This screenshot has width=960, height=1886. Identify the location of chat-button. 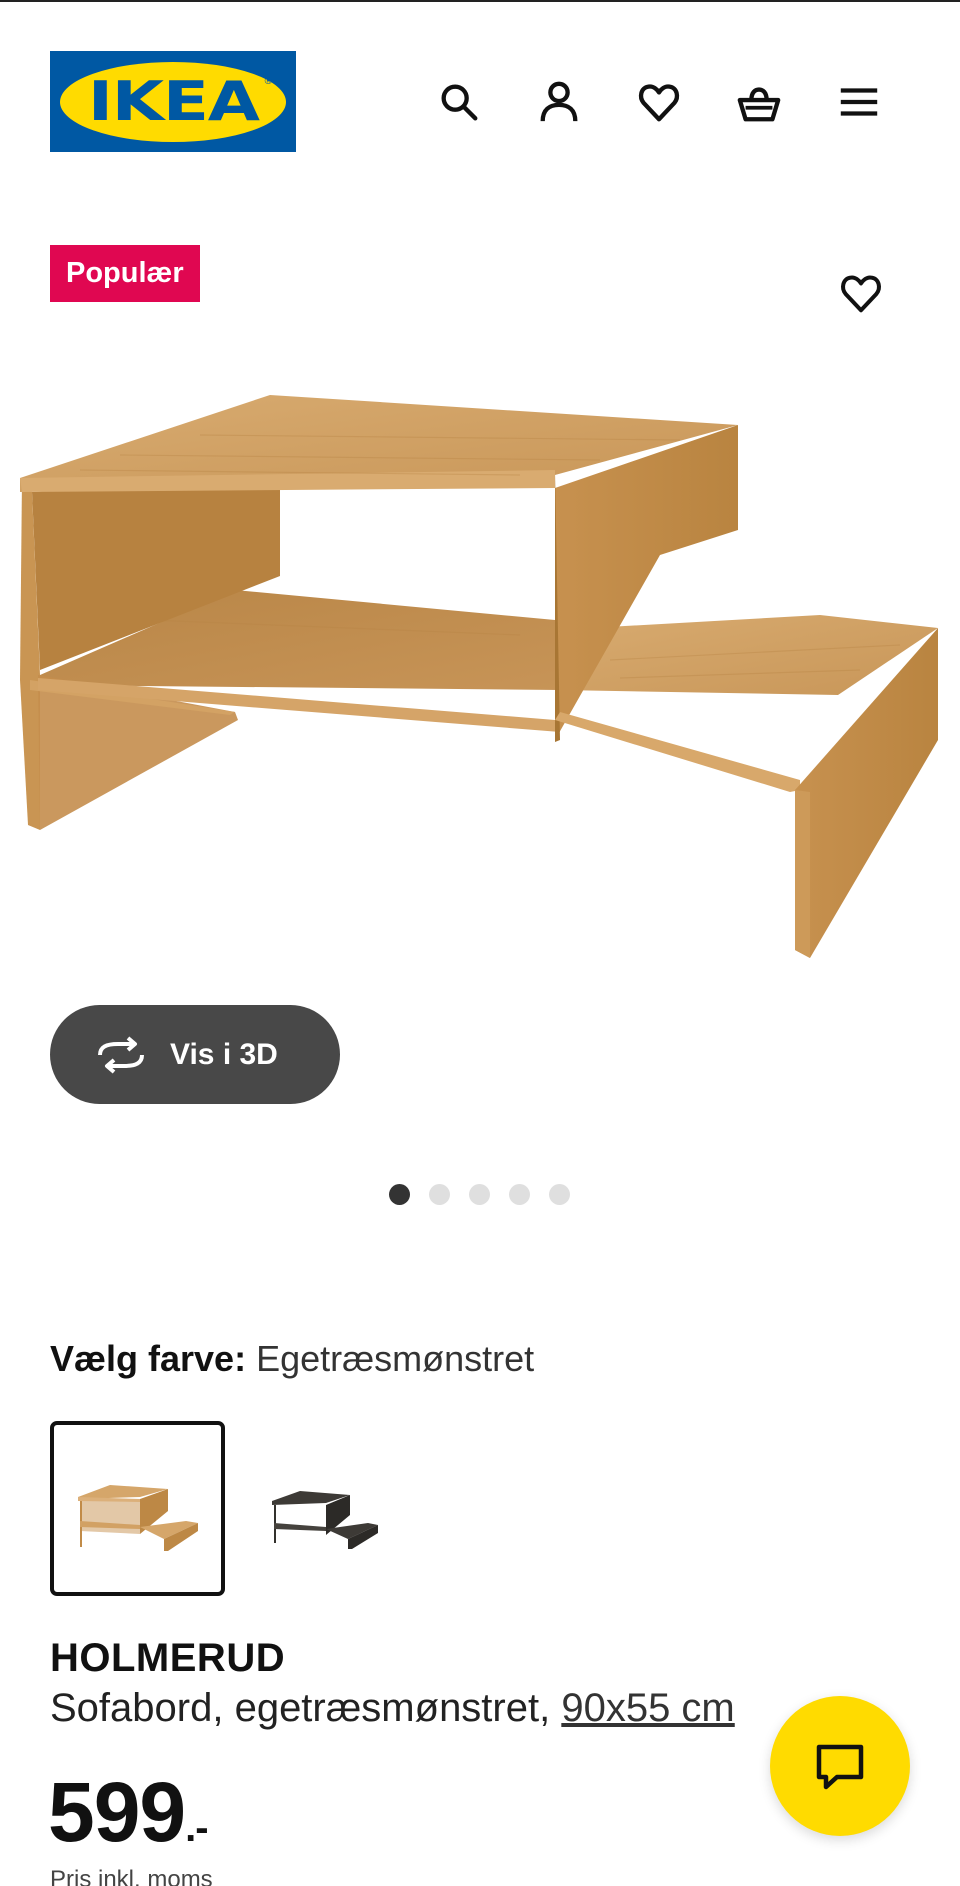
(840, 1766).